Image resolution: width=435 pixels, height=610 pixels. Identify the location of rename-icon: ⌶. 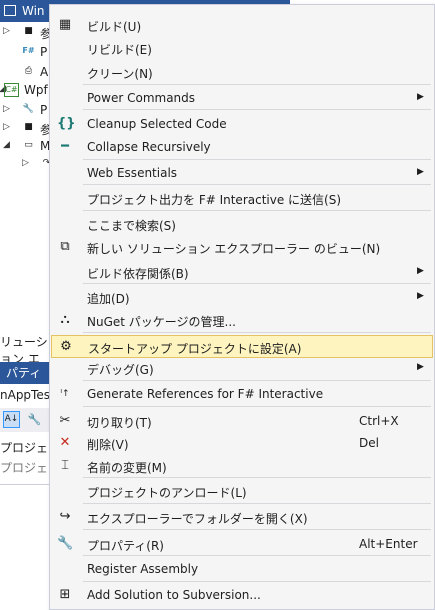
(65, 465).